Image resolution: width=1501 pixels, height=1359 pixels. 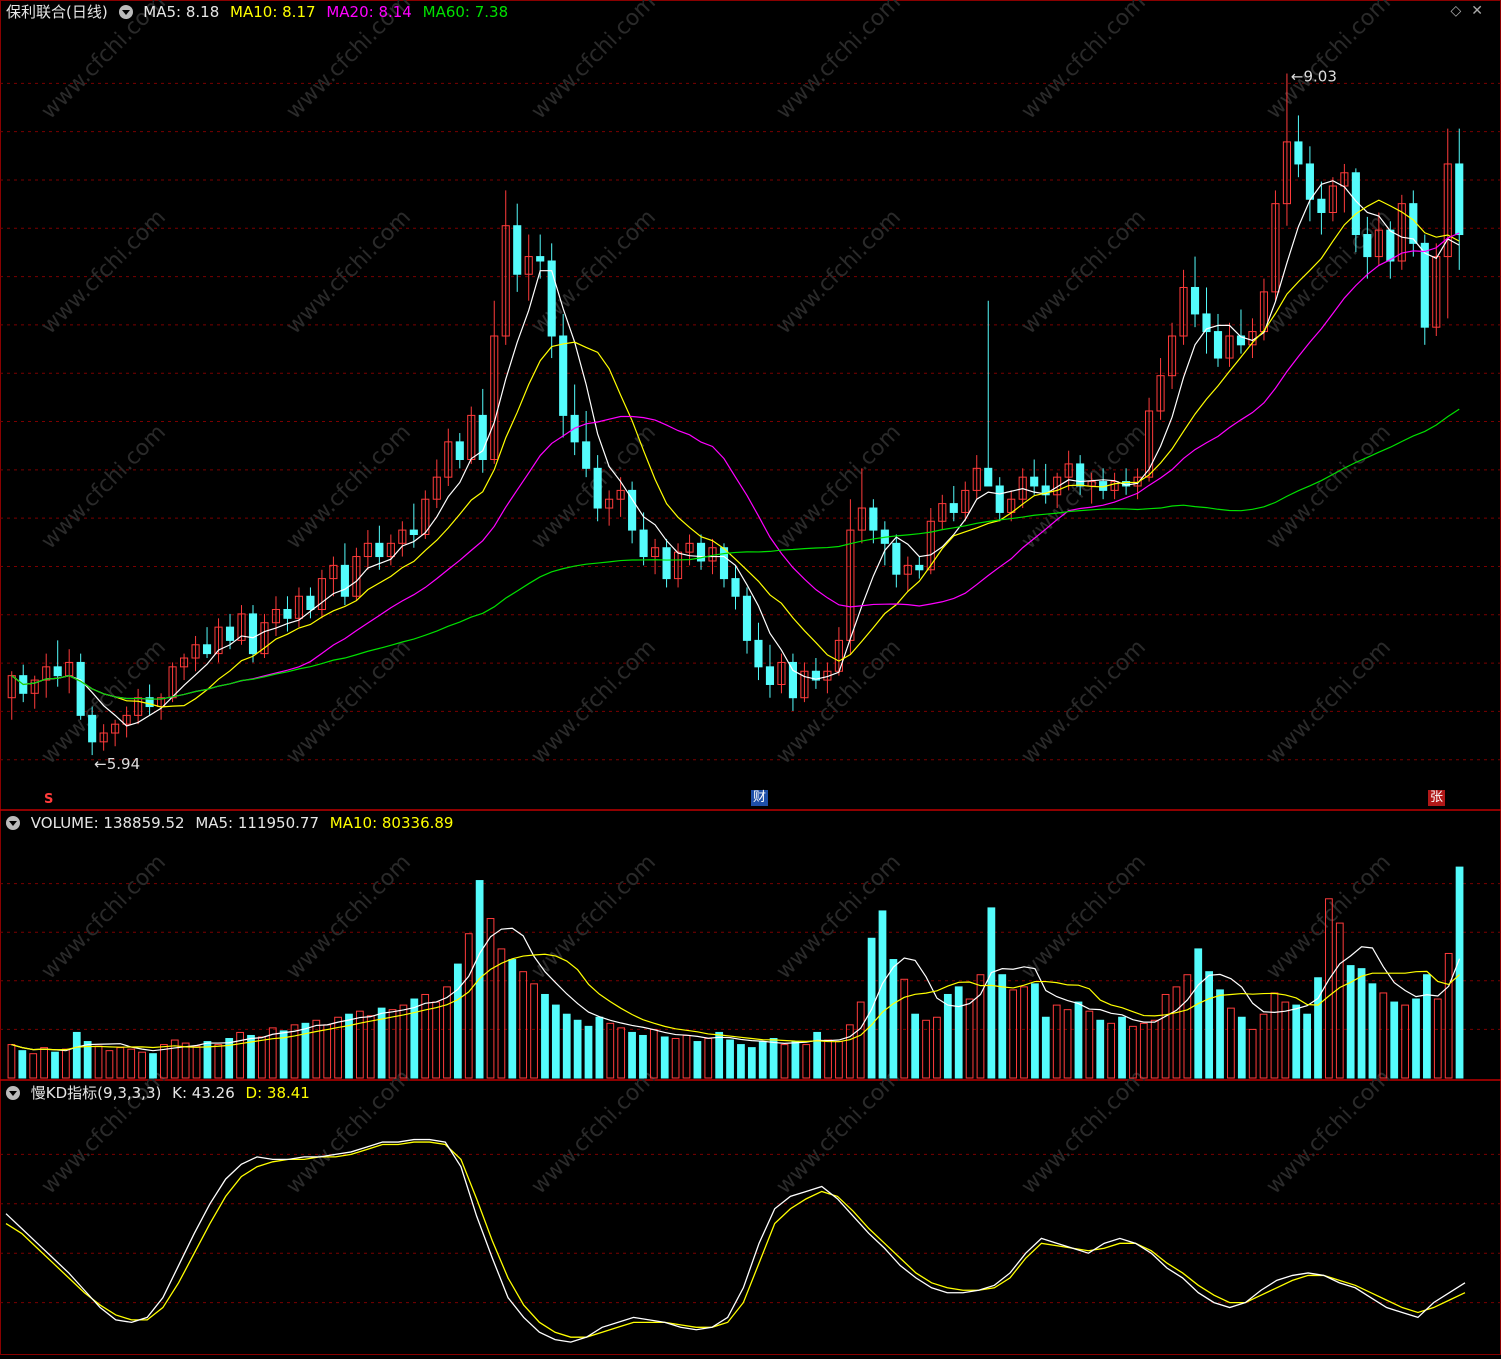 What do you see at coordinates (735, 1239) in the screenshot?
I see `kd-d-line` at bounding box center [735, 1239].